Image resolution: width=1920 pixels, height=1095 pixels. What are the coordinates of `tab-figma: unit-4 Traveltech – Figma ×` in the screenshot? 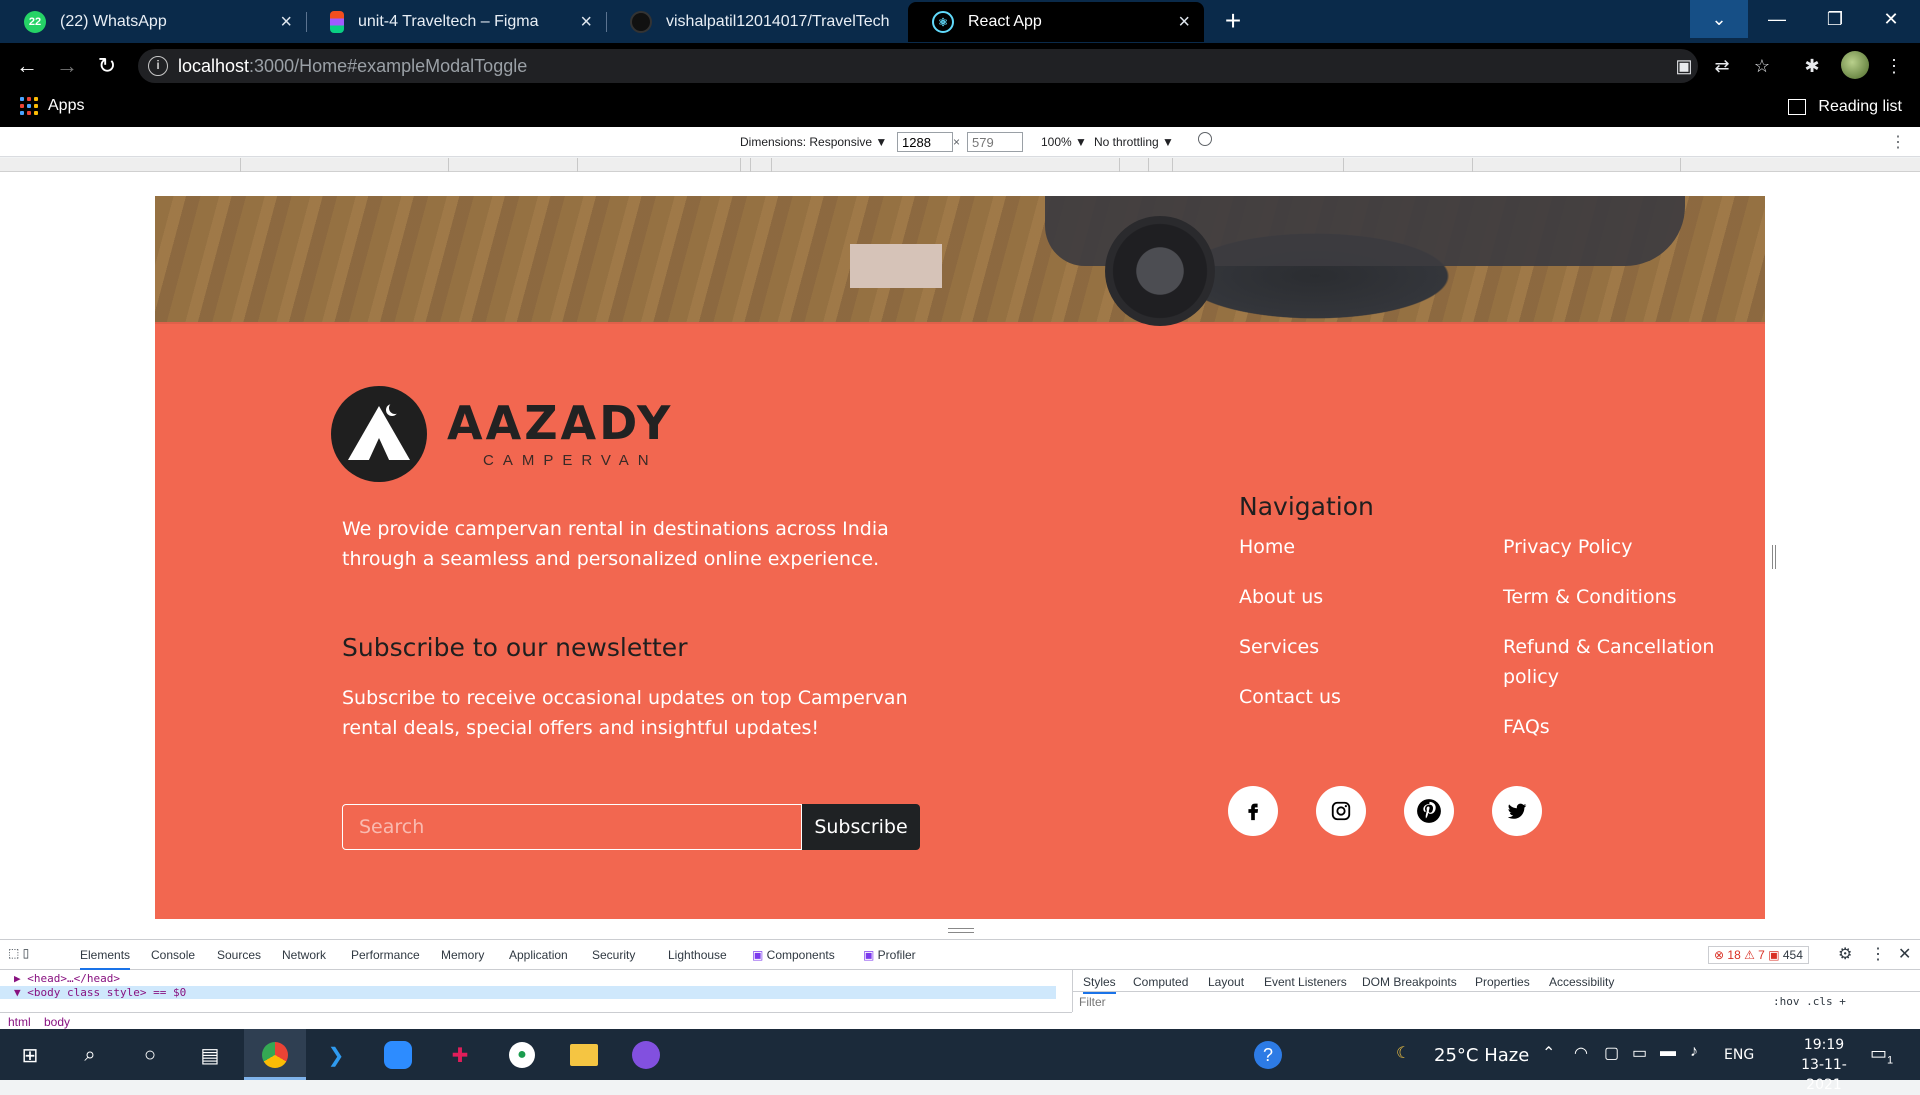 It's located at (456, 22).